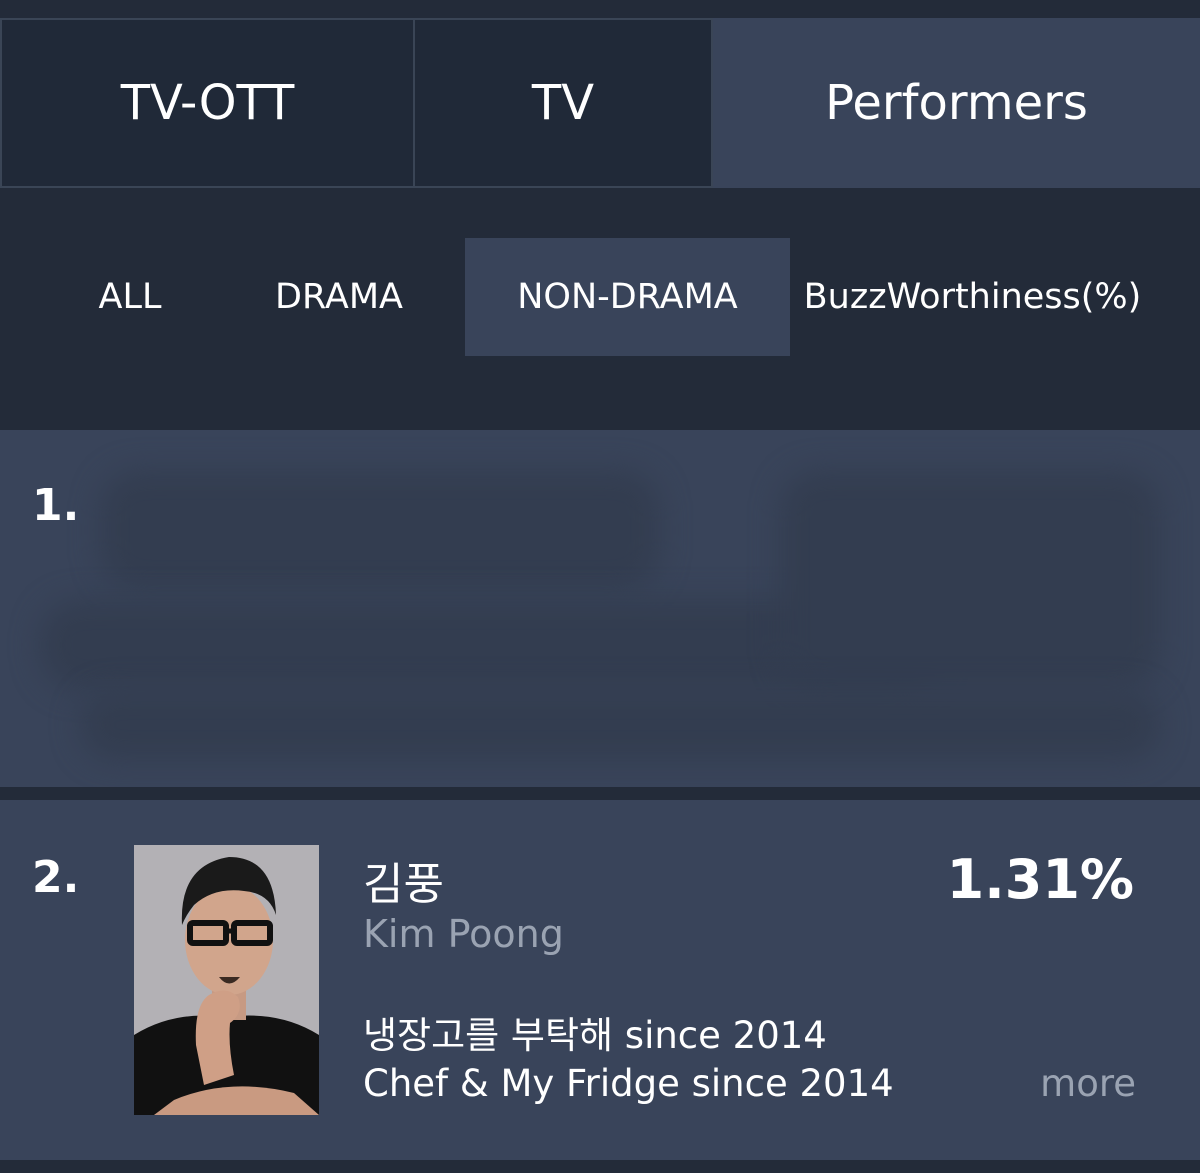  I want to click on metric-label: BuzzWorthiness(%), so click(972, 297).